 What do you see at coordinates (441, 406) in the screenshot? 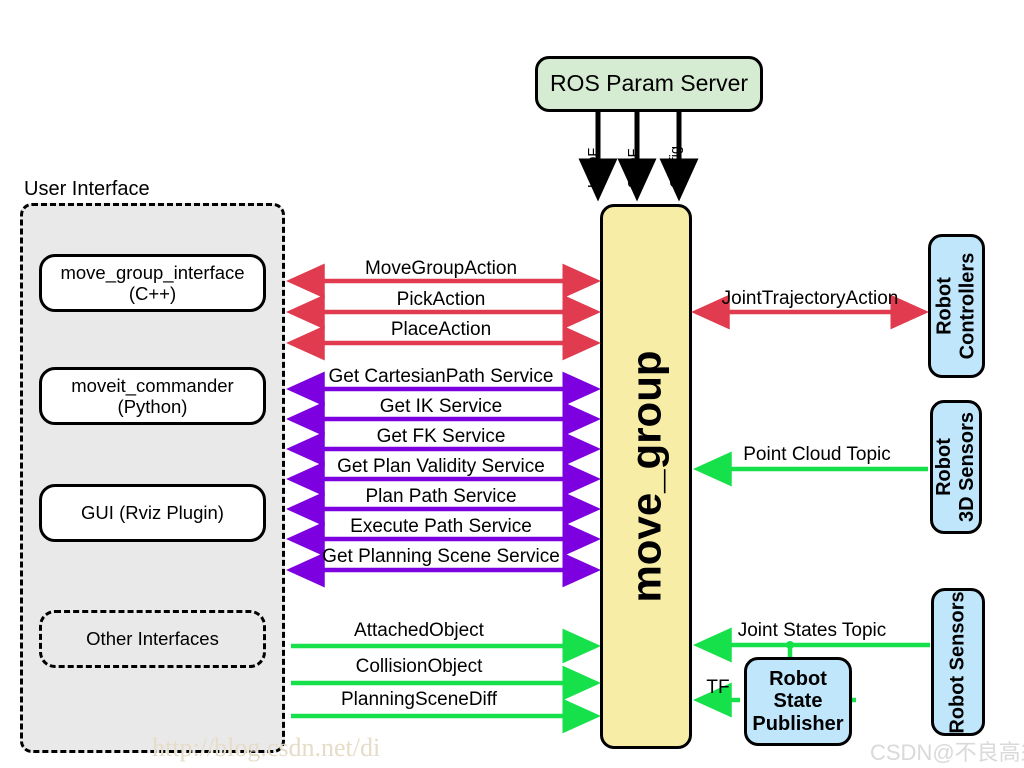
I see `service-label-get-ik: Get IK Service` at bounding box center [441, 406].